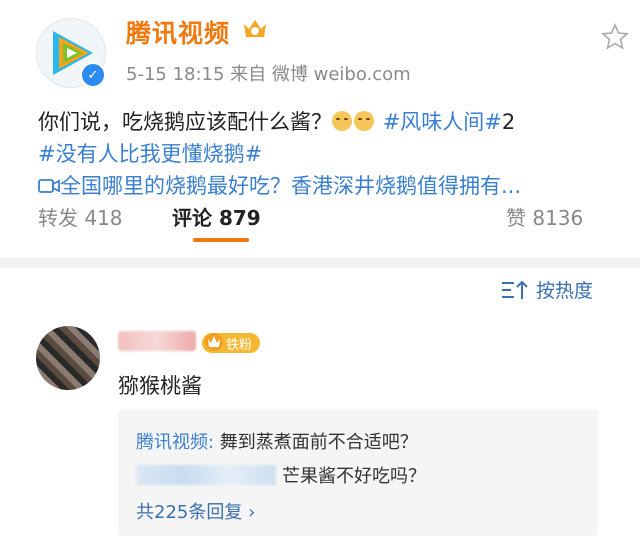  Describe the element at coordinates (508, 122) in the screenshot. I see `hashtag-suffix: 2` at that location.